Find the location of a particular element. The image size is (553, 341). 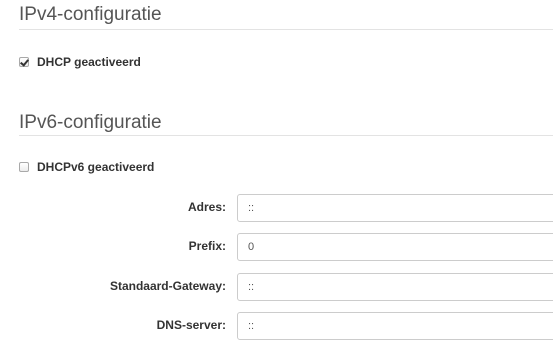

ipv6-section-title: IPv6-configuratie is located at coordinates (90, 122).